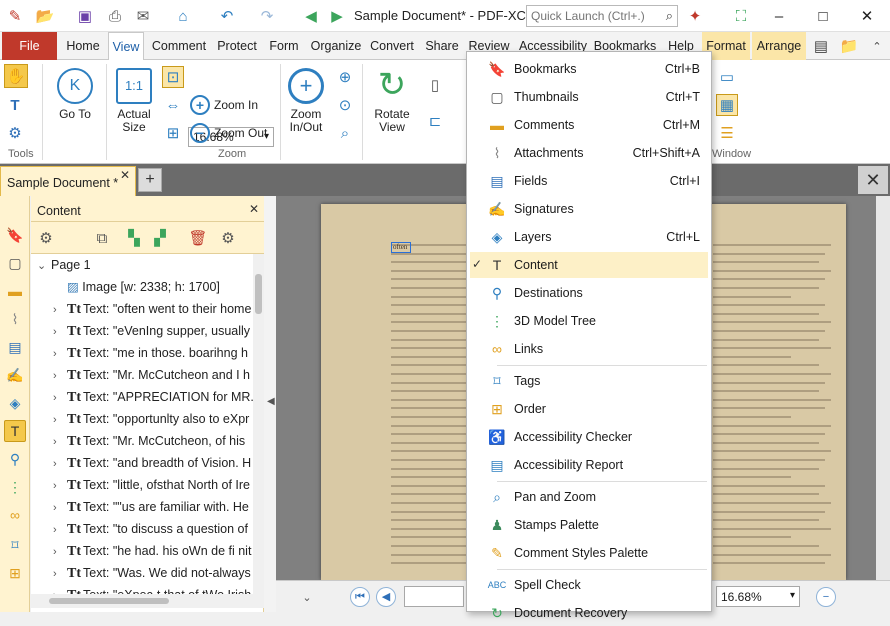 The height and width of the screenshot is (626, 890). Describe the element at coordinates (589, 153) in the screenshot. I see `menu-item-attachments: ⌇ Attachments Ctrl+Shift+A` at that location.